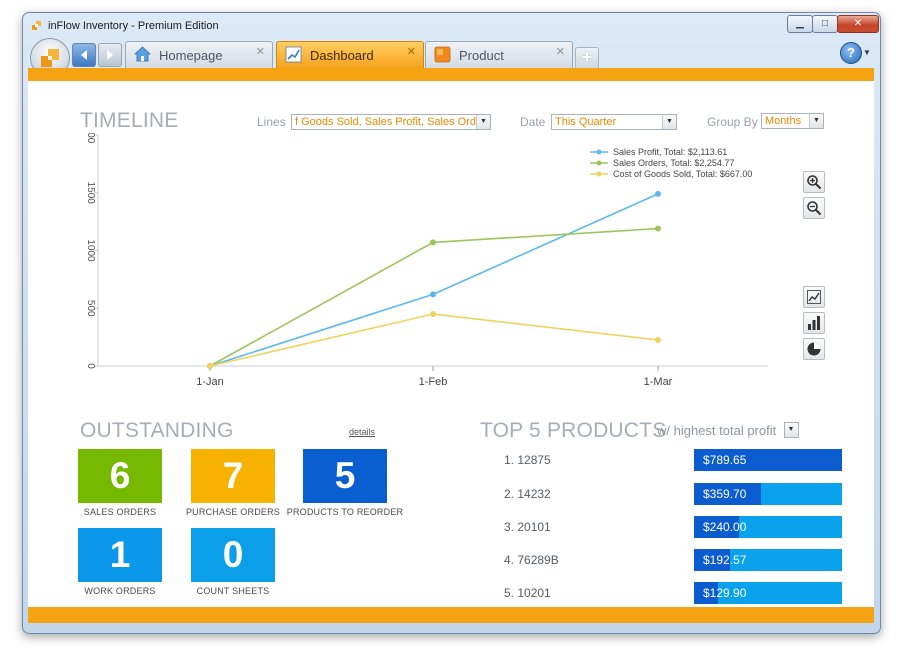  I want to click on sales-orders-tile: 6, so click(120, 476).